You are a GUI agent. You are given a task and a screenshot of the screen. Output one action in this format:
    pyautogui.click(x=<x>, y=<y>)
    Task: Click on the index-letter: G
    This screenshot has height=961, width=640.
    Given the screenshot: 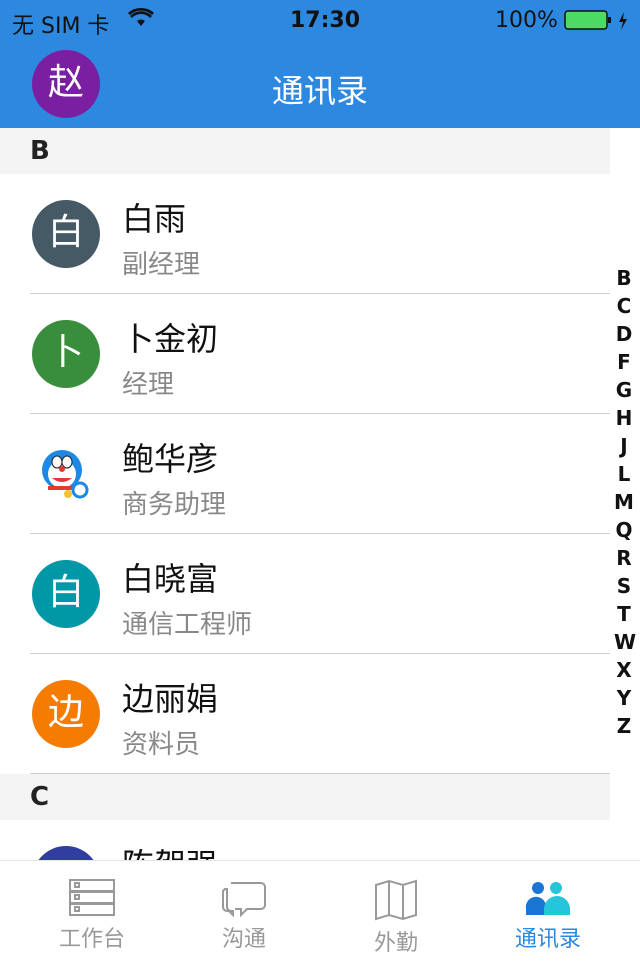 What is the action you would take?
    pyautogui.click(x=624, y=390)
    